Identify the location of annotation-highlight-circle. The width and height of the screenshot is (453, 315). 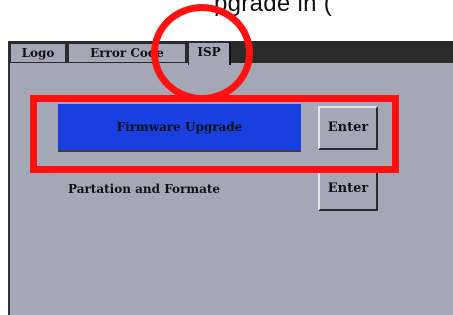
(202, 53).